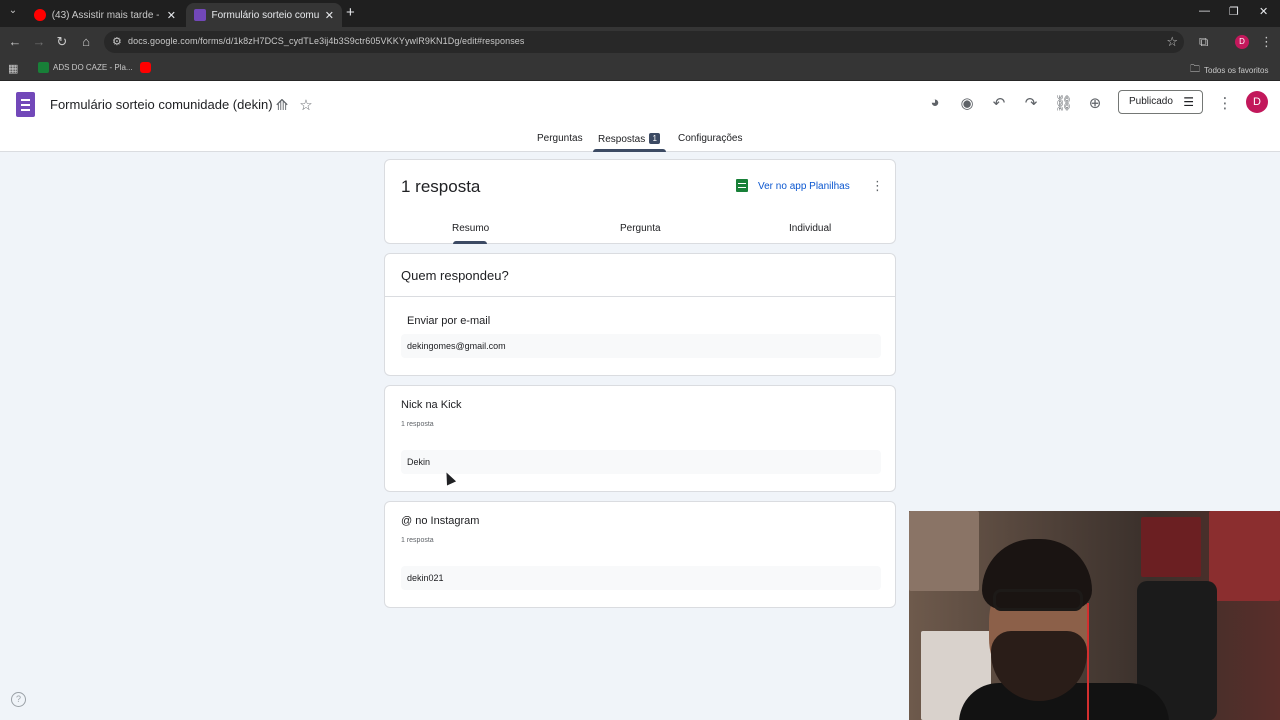 Image resolution: width=1280 pixels, height=720 pixels. I want to click on undo-icon: ↶, so click(999, 103).